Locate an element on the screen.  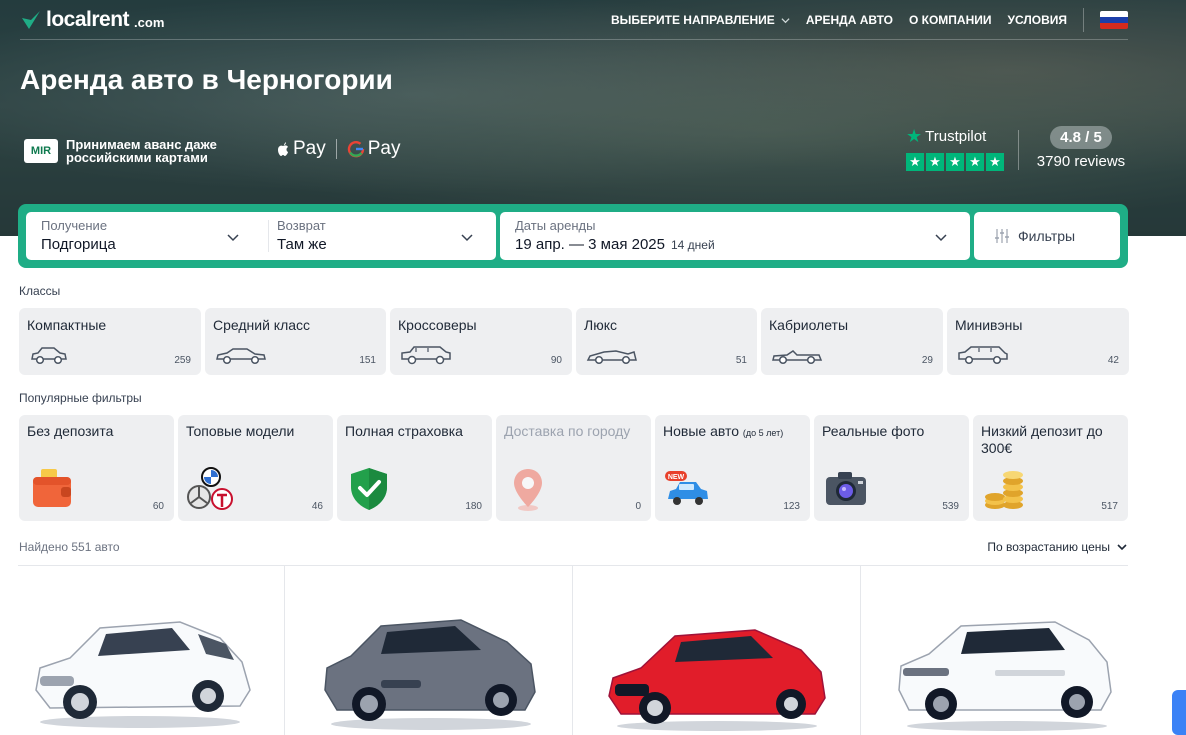
filter-count: 517 is located at coordinates (1109, 506).